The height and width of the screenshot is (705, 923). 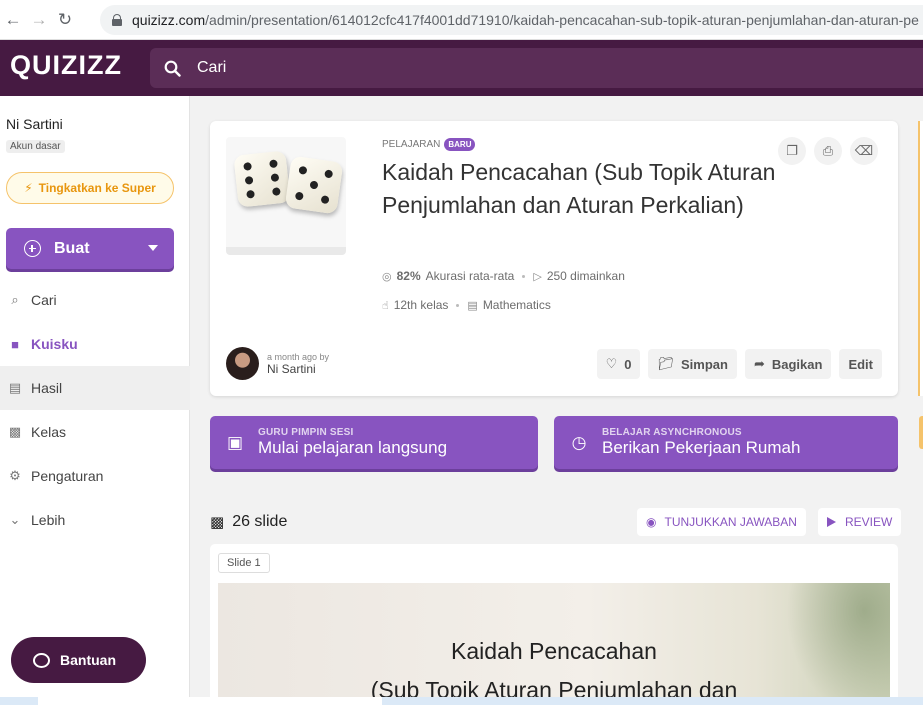 I want to click on help-button: Bantuan, so click(x=78, y=660).